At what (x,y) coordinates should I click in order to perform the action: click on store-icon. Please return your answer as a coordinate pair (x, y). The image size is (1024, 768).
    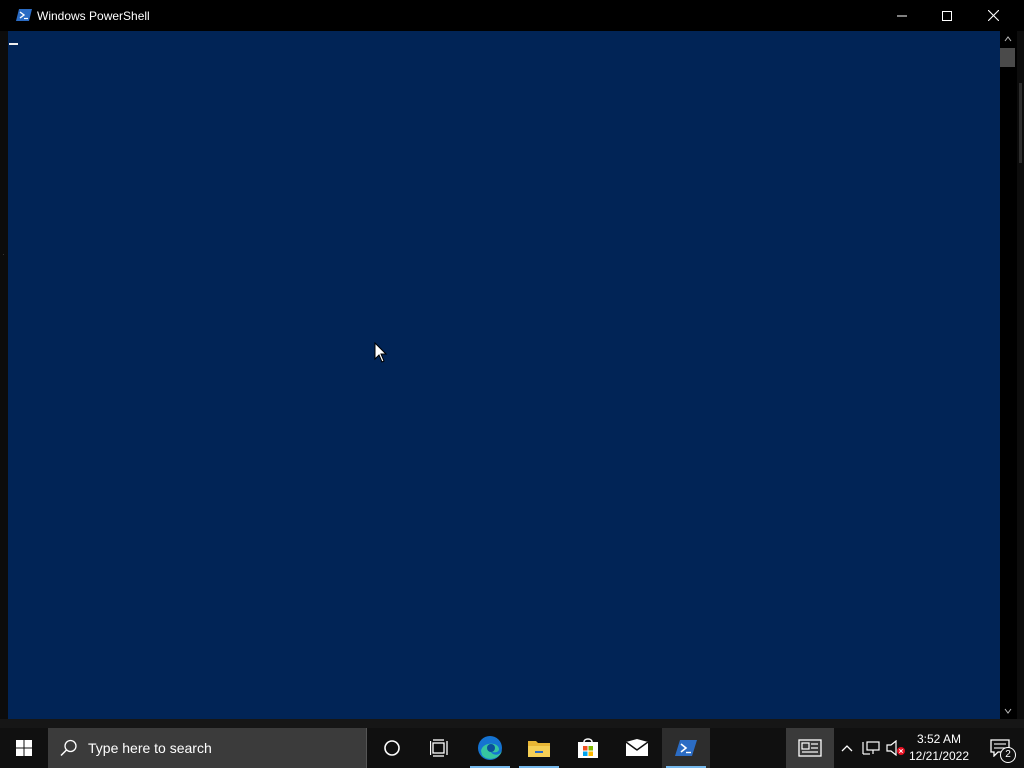
    Looking at the image, I should click on (588, 748).